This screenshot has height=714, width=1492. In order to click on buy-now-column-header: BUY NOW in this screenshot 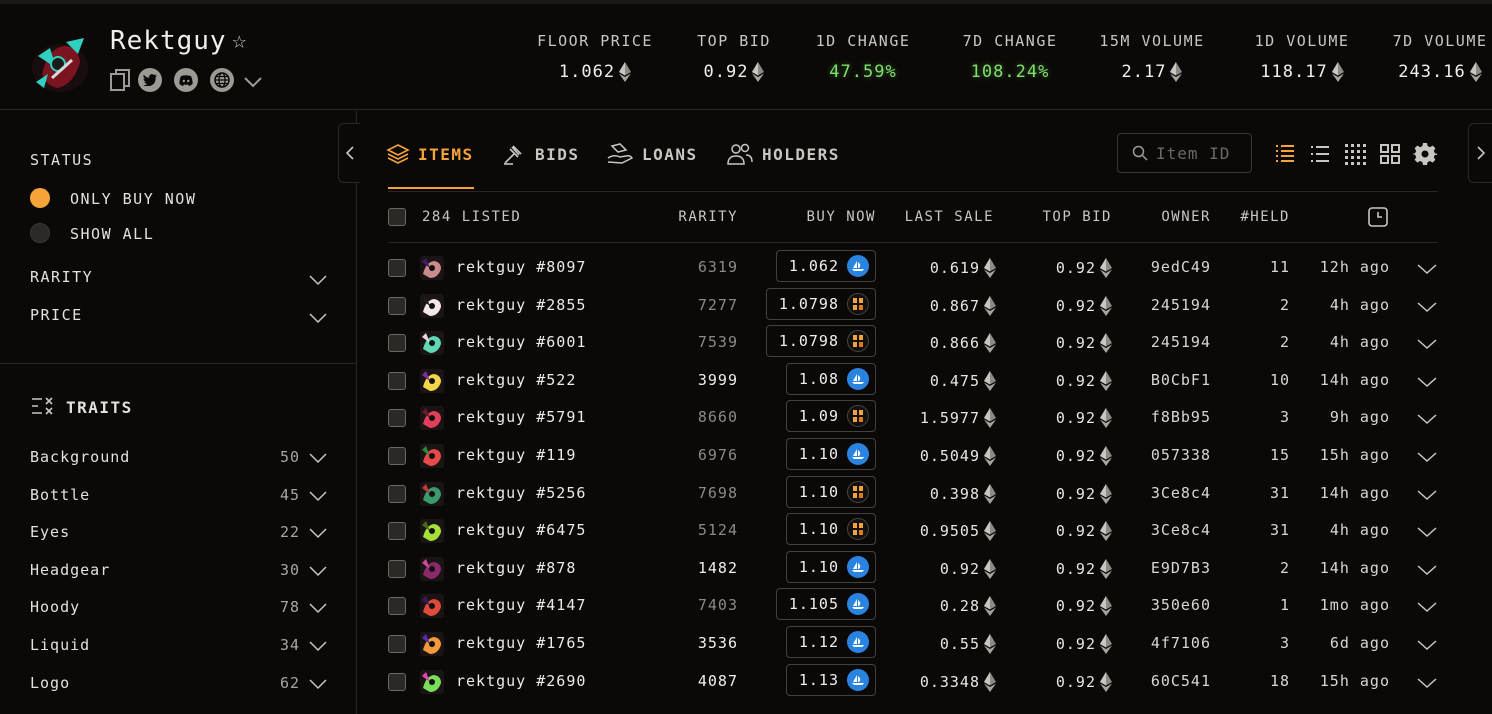, I will do `click(841, 217)`.